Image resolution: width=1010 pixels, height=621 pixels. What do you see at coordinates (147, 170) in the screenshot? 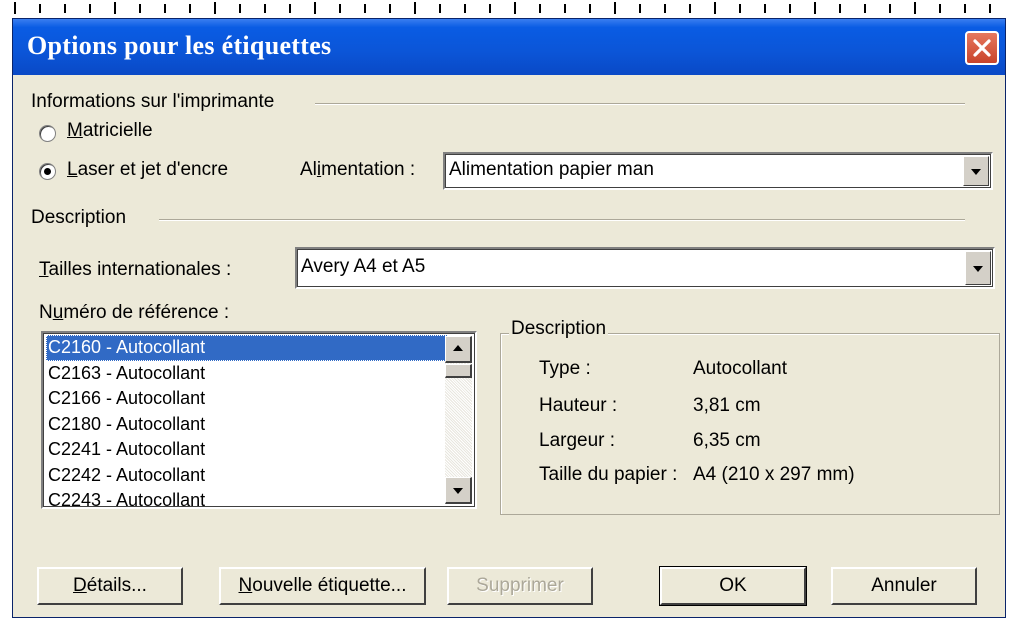
I see `laser-radio-label: Laser et jet d'encre` at bounding box center [147, 170].